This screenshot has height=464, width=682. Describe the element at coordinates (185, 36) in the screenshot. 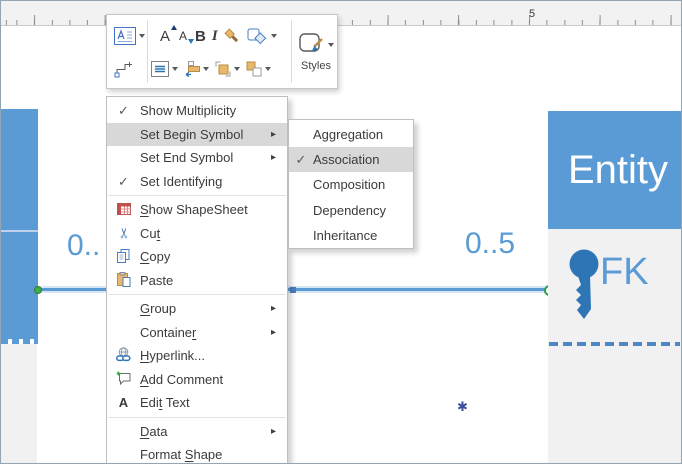

I see `shrink-font-button: A` at that location.